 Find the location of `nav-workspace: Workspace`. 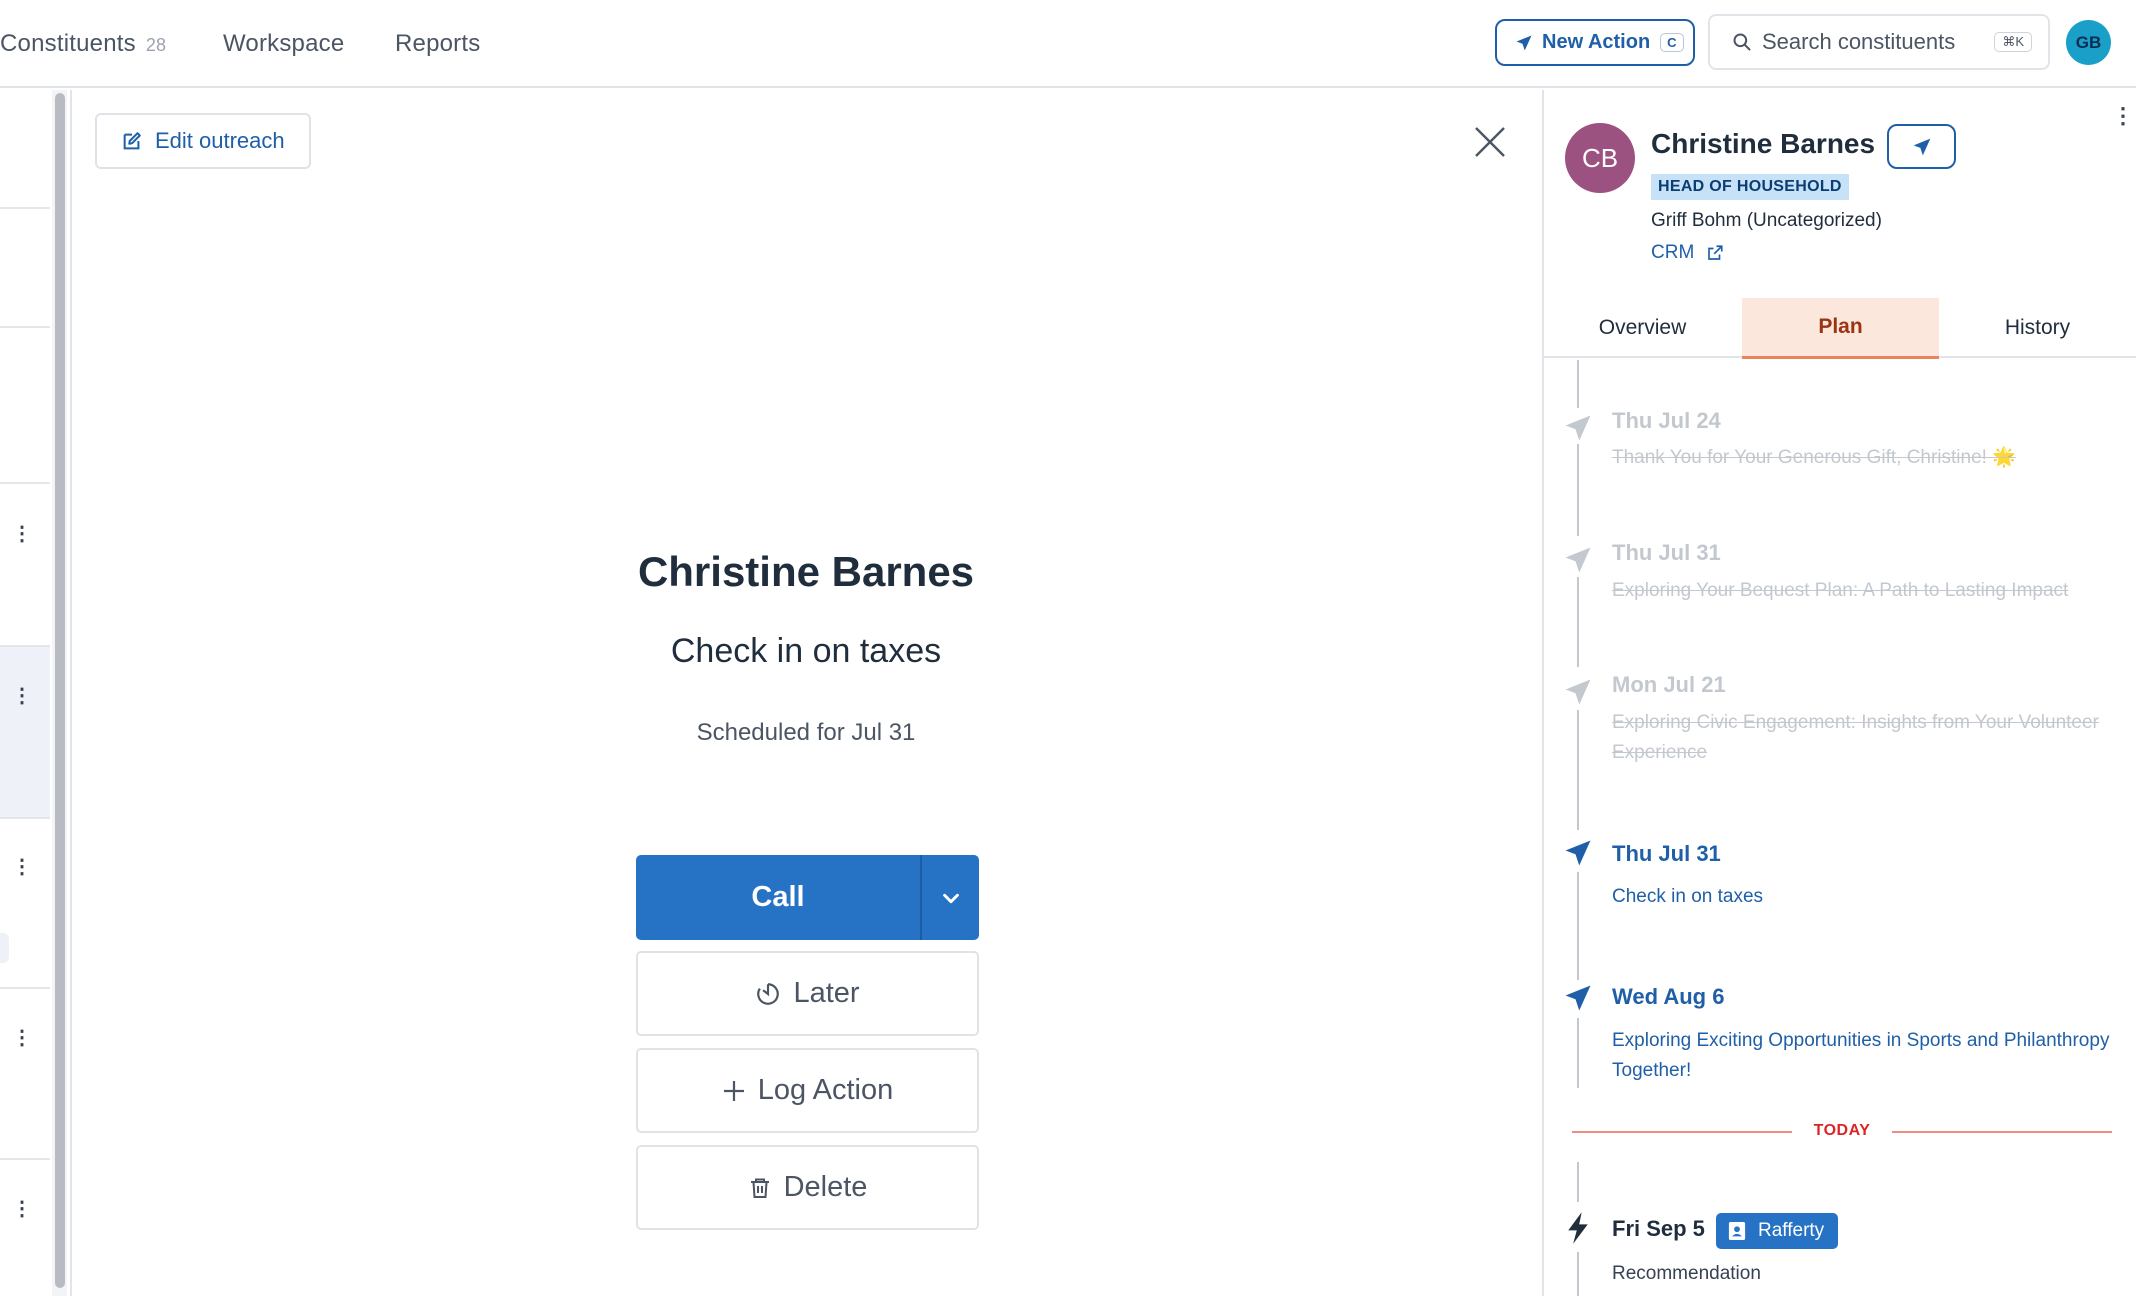

nav-workspace: Workspace is located at coordinates (283, 44).